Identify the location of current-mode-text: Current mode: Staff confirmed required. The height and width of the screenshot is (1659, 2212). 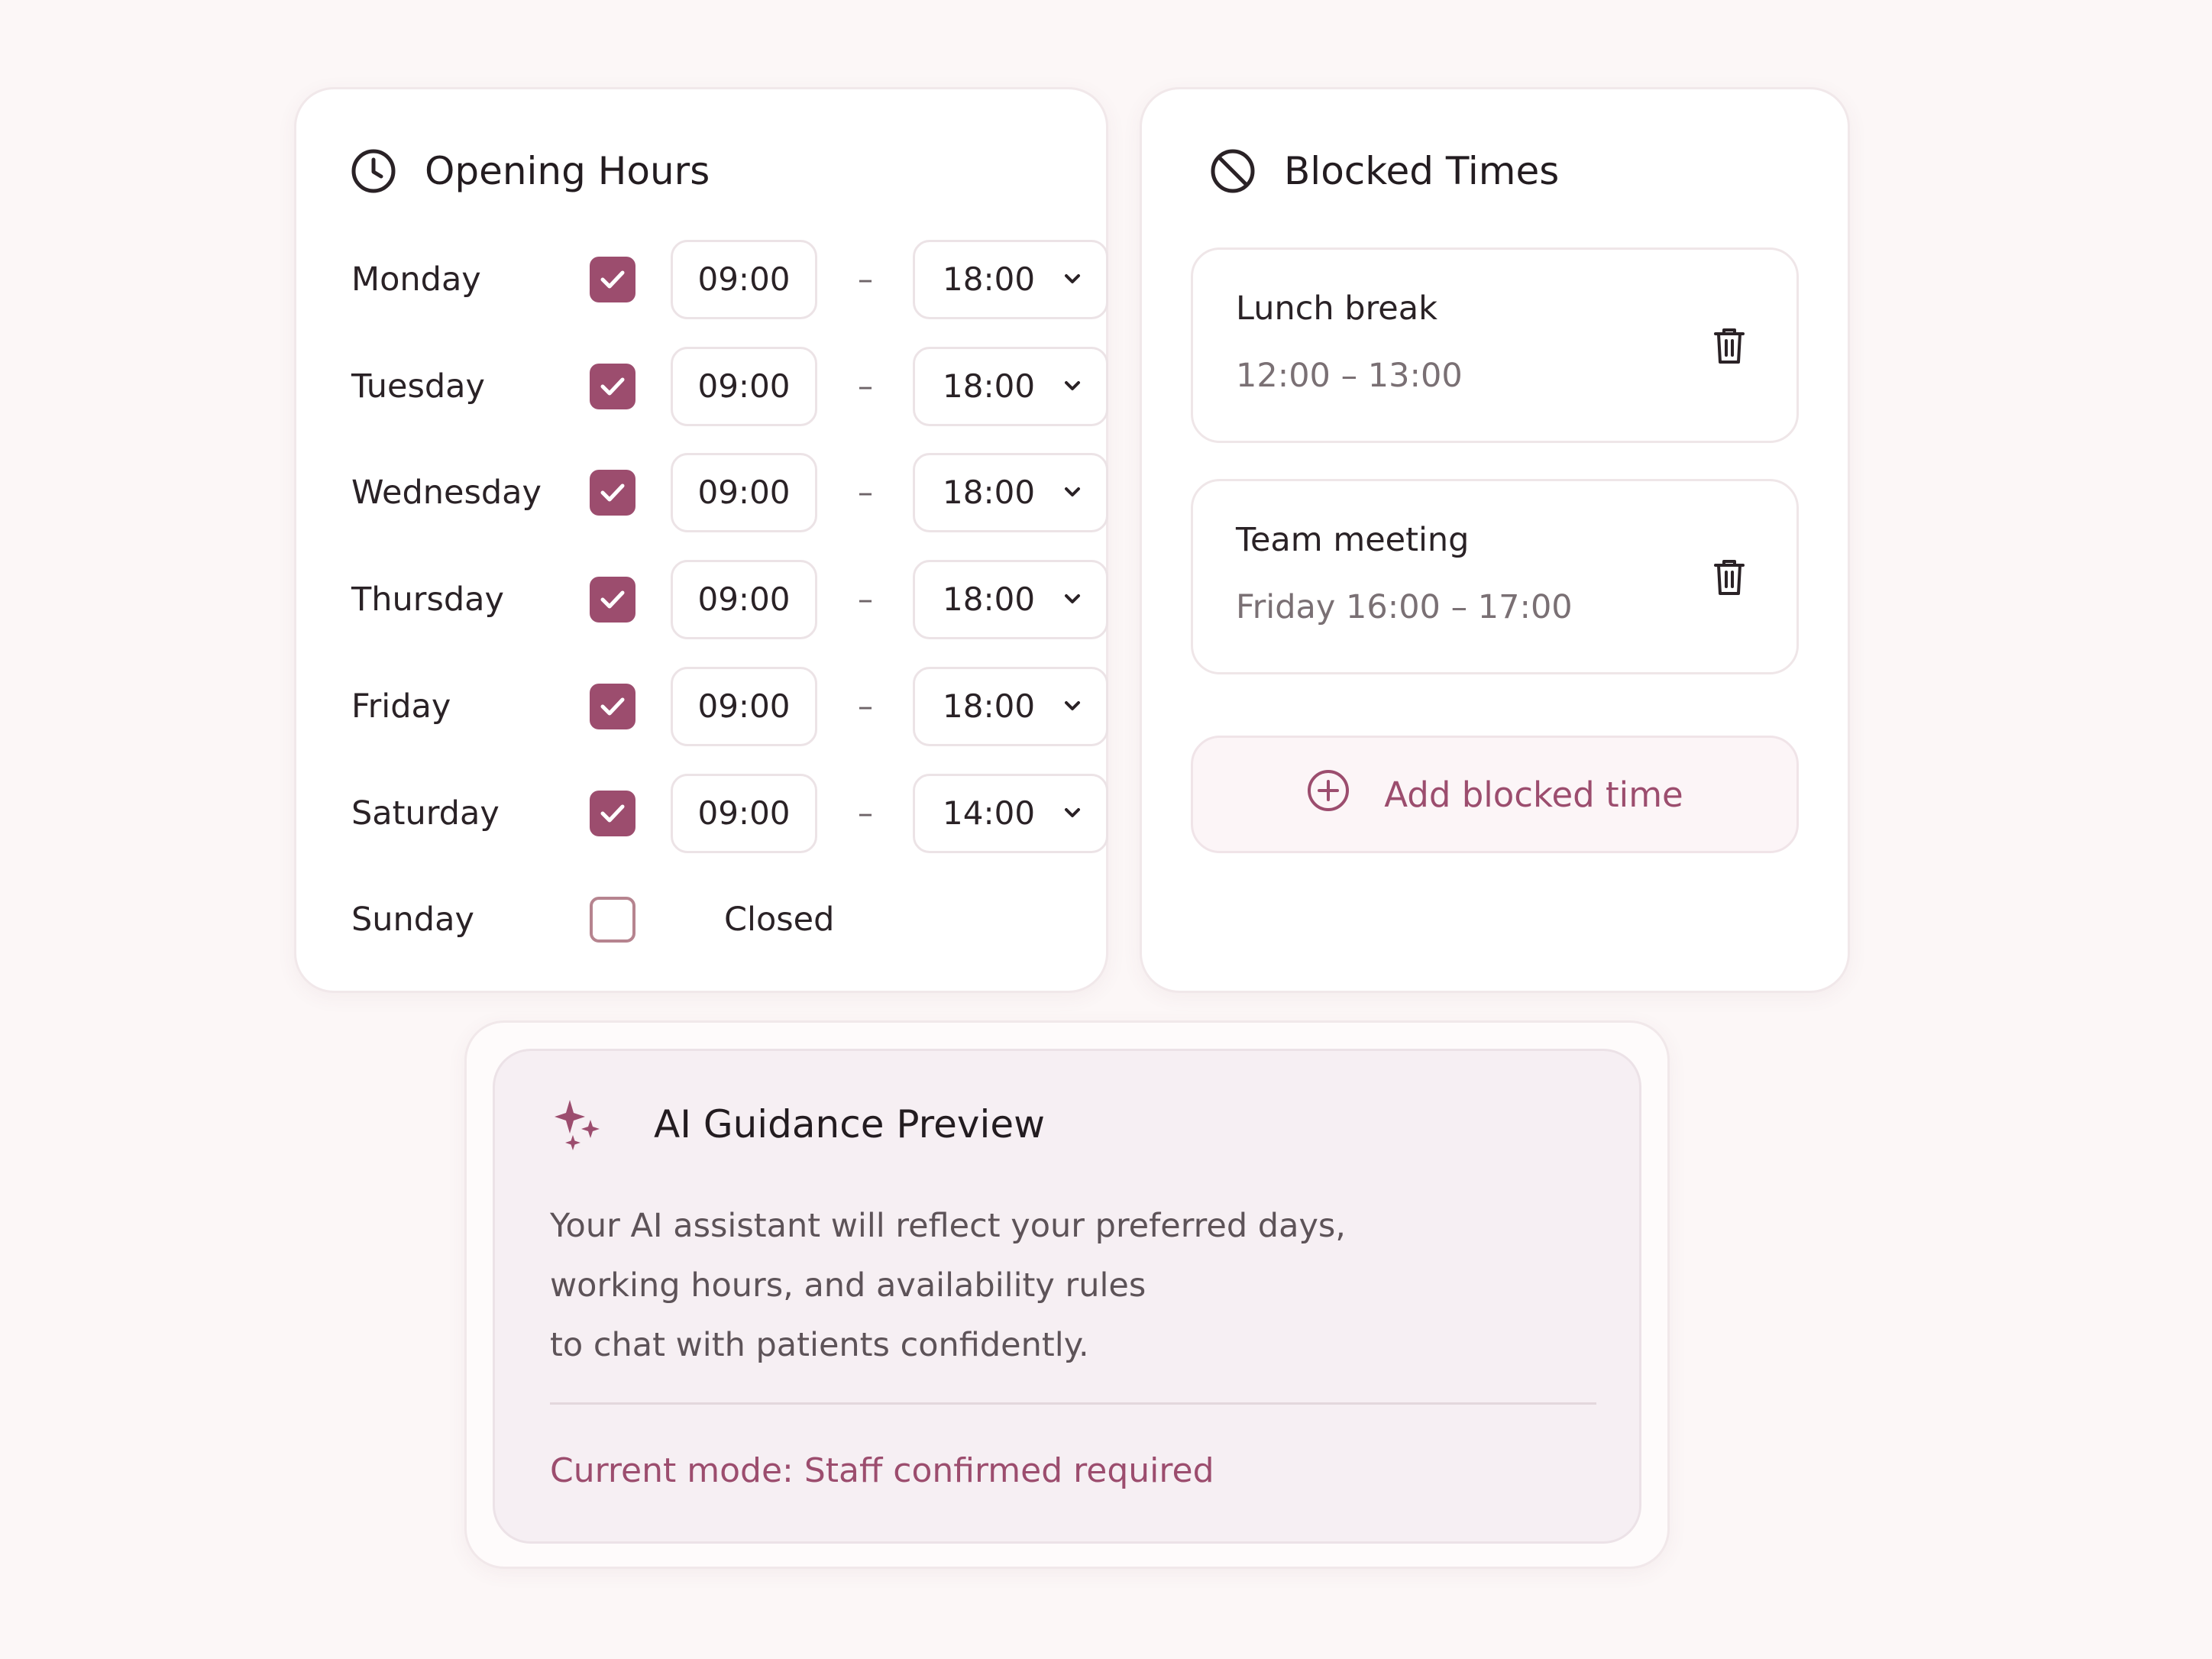
(882, 1470).